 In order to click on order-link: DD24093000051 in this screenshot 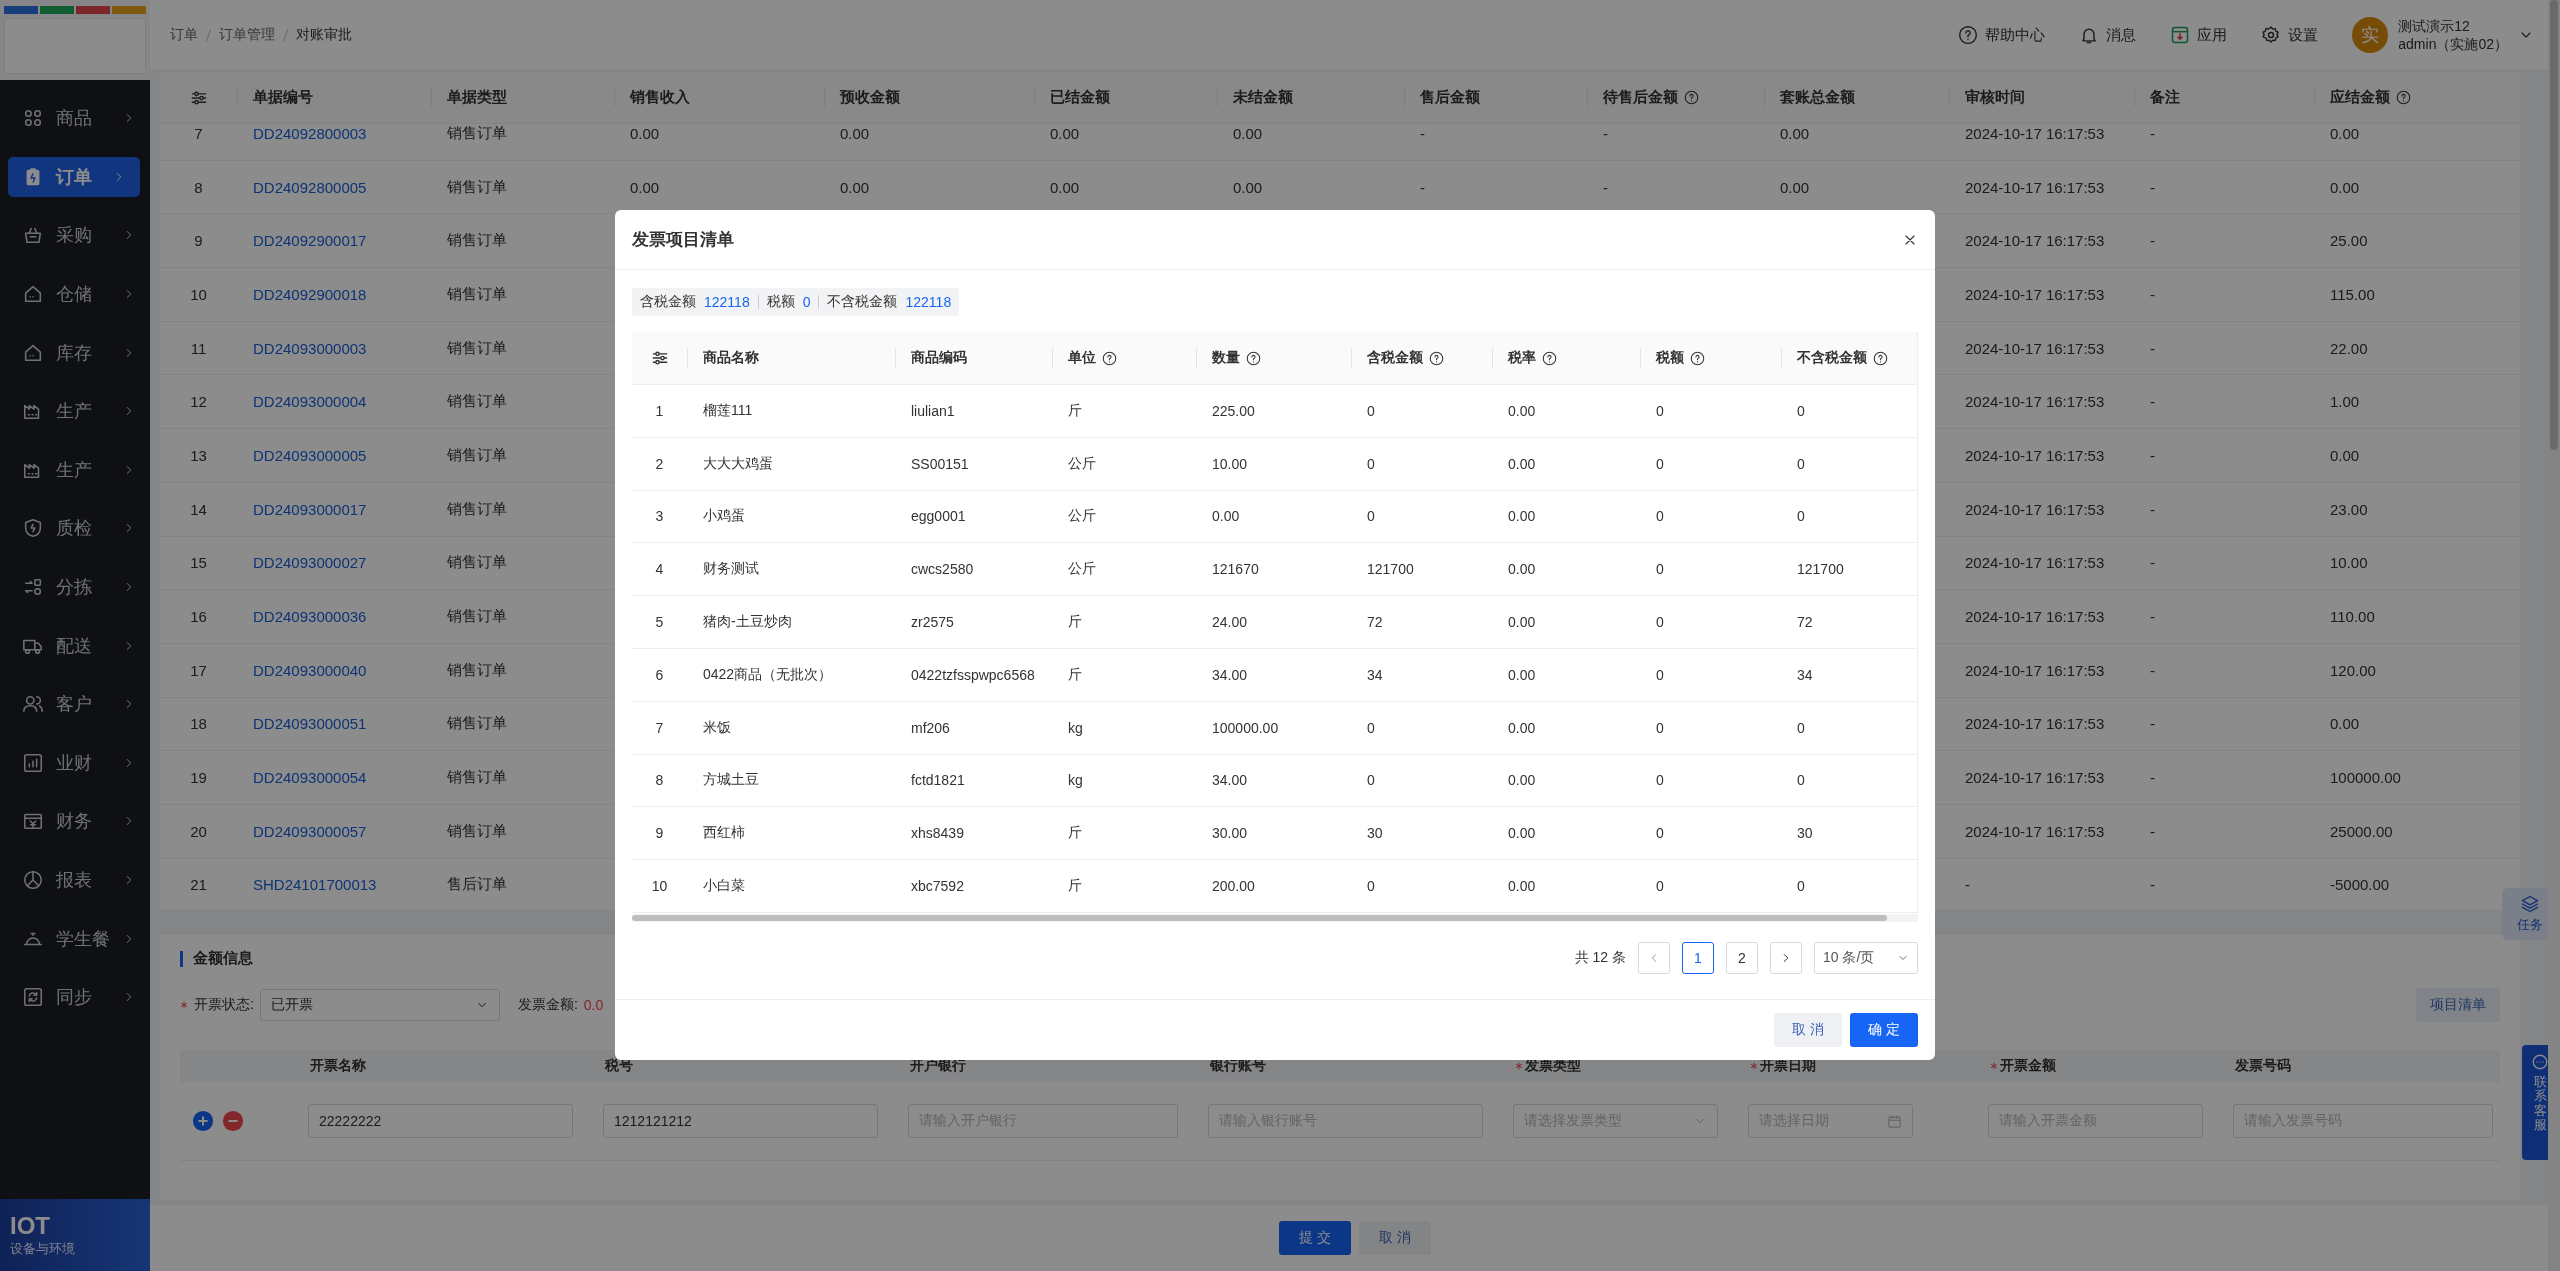, I will do `click(310, 724)`.